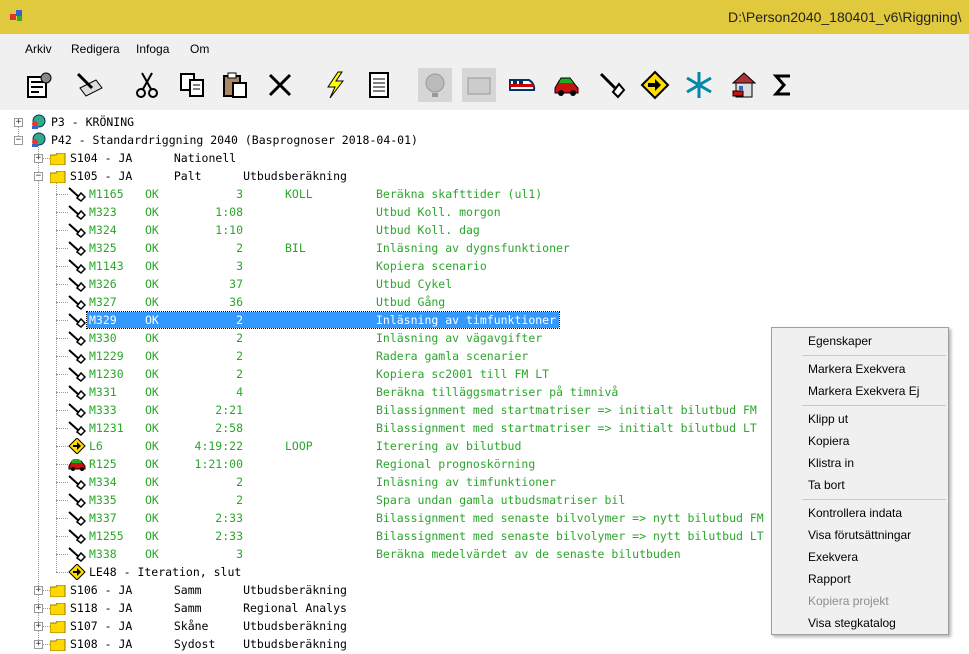 This screenshot has height=654, width=969. What do you see at coordinates (95, 49) in the screenshot?
I see `menu-redigera: Redigera` at bounding box center [95, 49].